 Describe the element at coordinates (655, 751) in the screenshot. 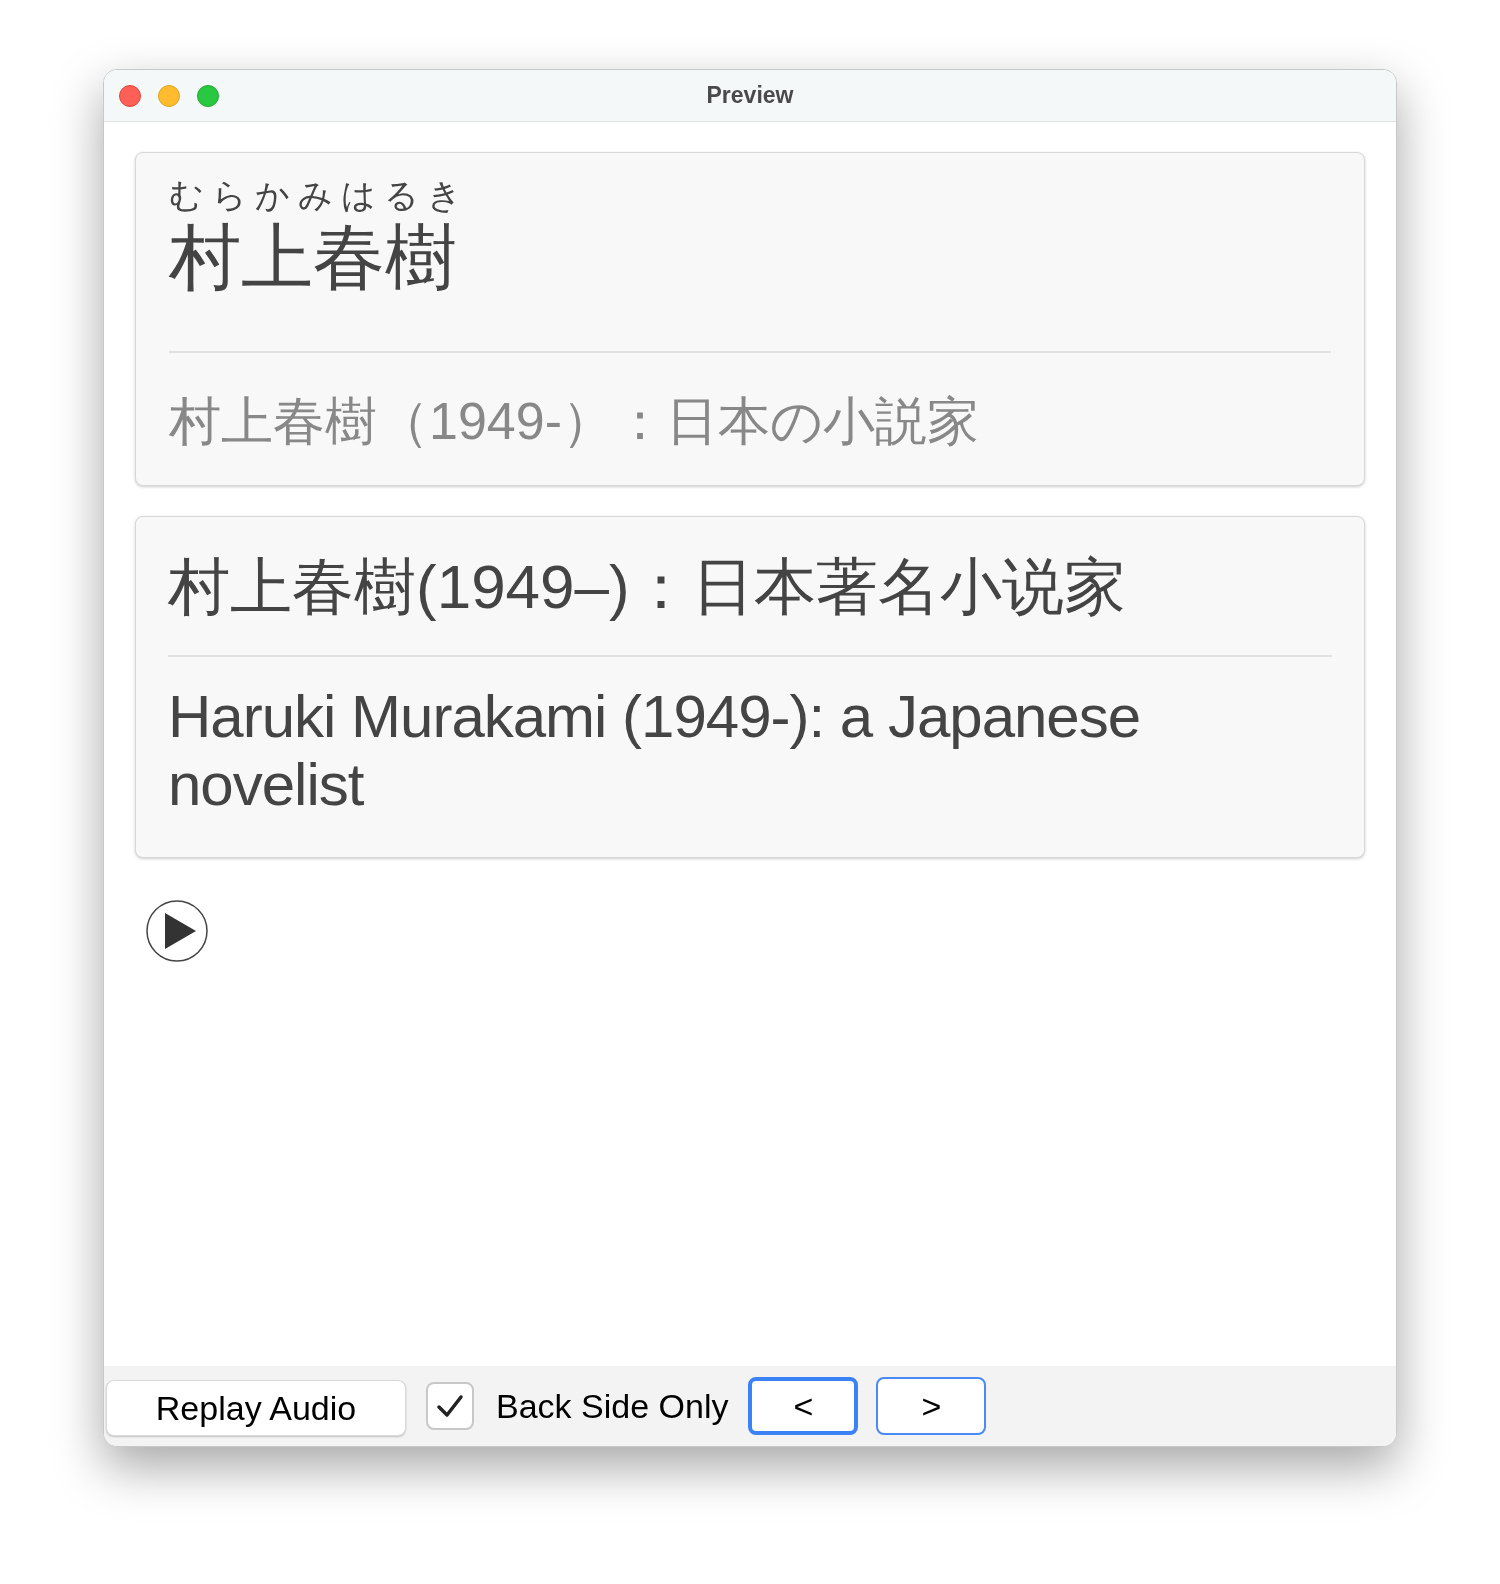

I see `english-translation: Haruki Murakami (1949-): a Japanese novelist` at that location.